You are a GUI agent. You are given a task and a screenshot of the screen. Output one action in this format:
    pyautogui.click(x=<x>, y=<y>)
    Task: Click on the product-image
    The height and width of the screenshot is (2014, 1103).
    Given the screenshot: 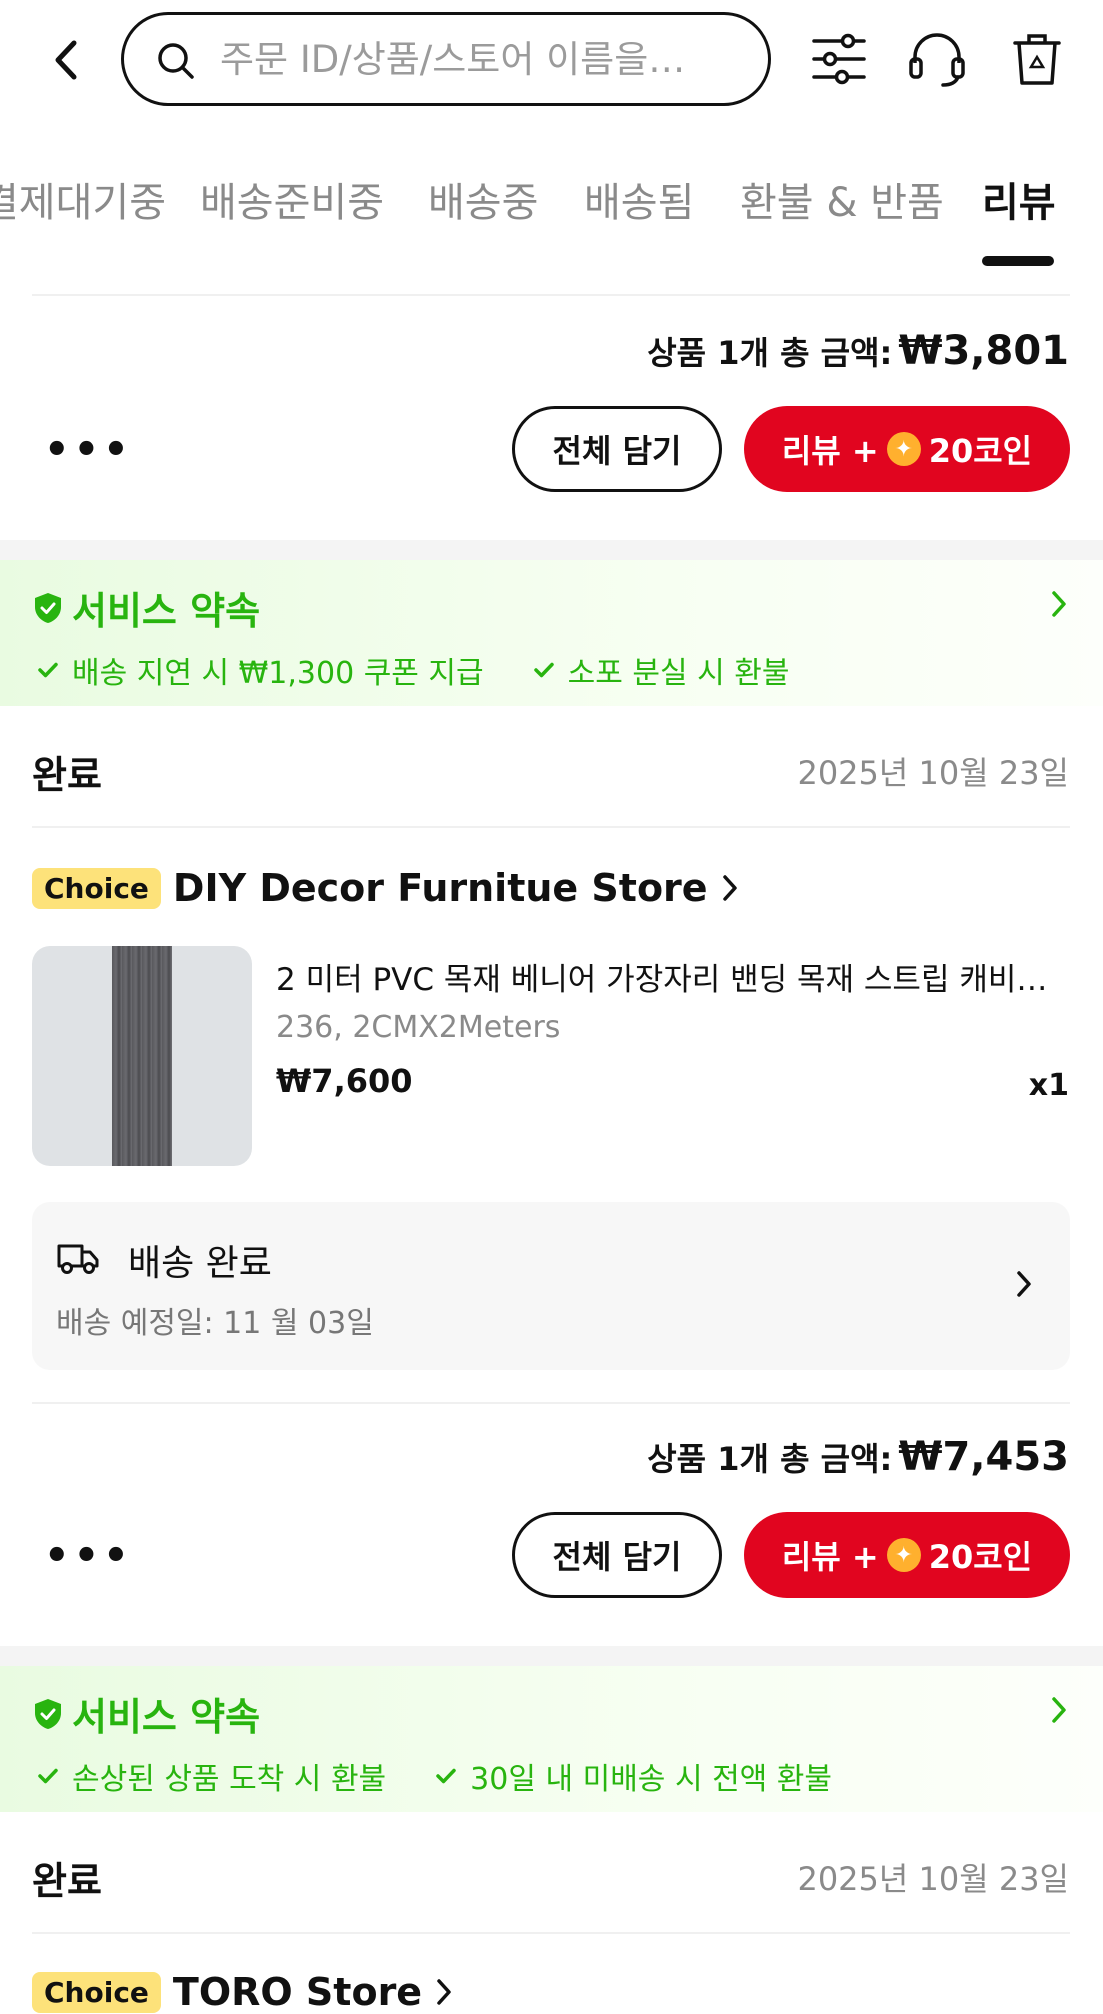 What is the action you would take?
    pyautogui.click(x=142, y=1056)
    